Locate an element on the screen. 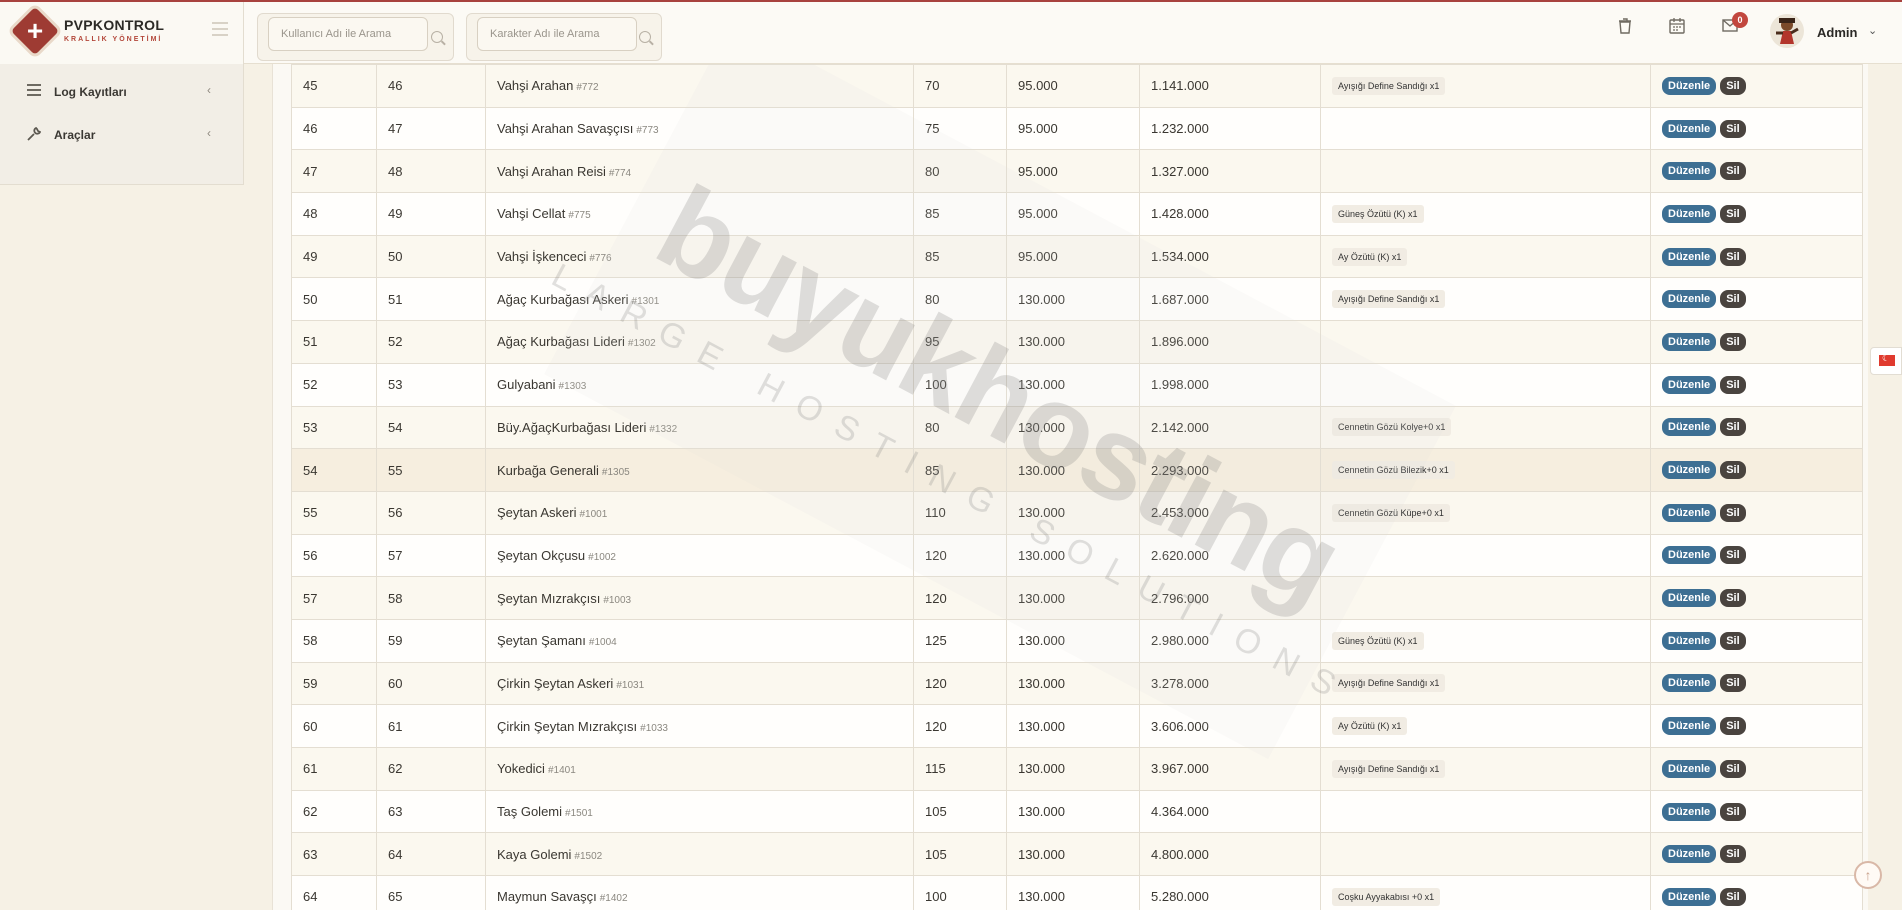 This screenshot has width=1902, height=910. hamburger-menu-icon is located at coordinates (220, 29).